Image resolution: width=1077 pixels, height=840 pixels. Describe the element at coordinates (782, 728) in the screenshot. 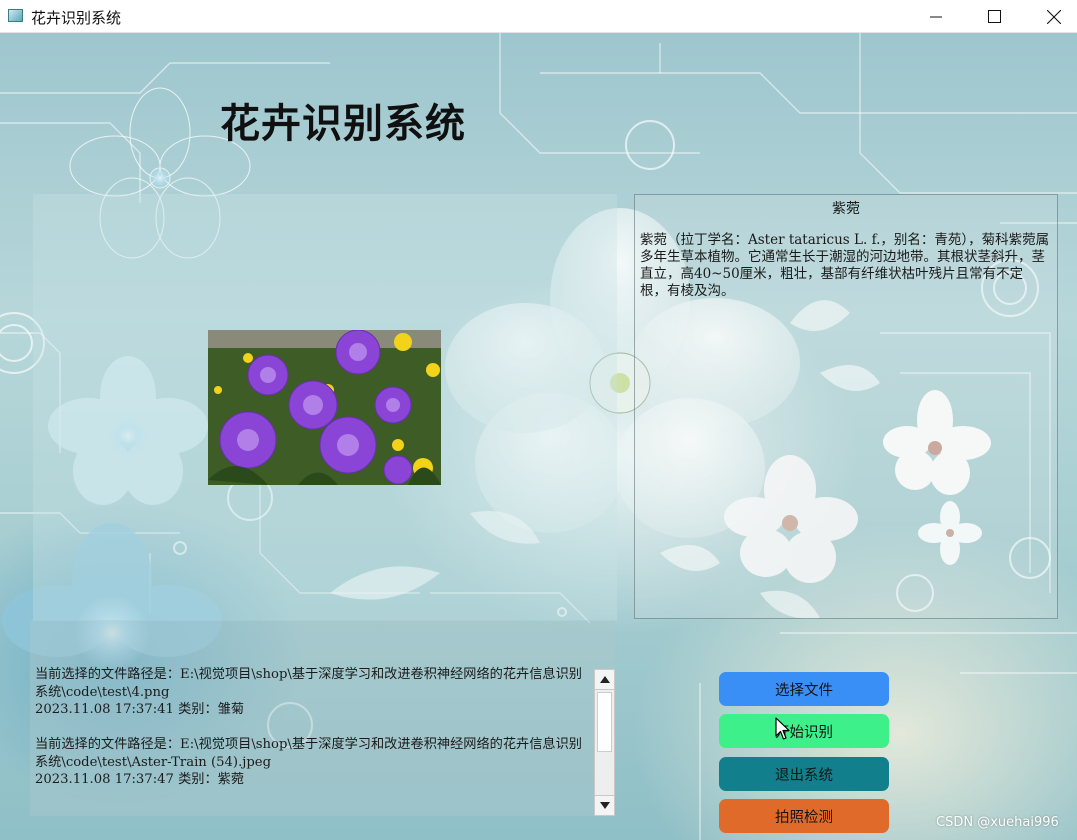

I see `mouse-cursor-icon` at that location.